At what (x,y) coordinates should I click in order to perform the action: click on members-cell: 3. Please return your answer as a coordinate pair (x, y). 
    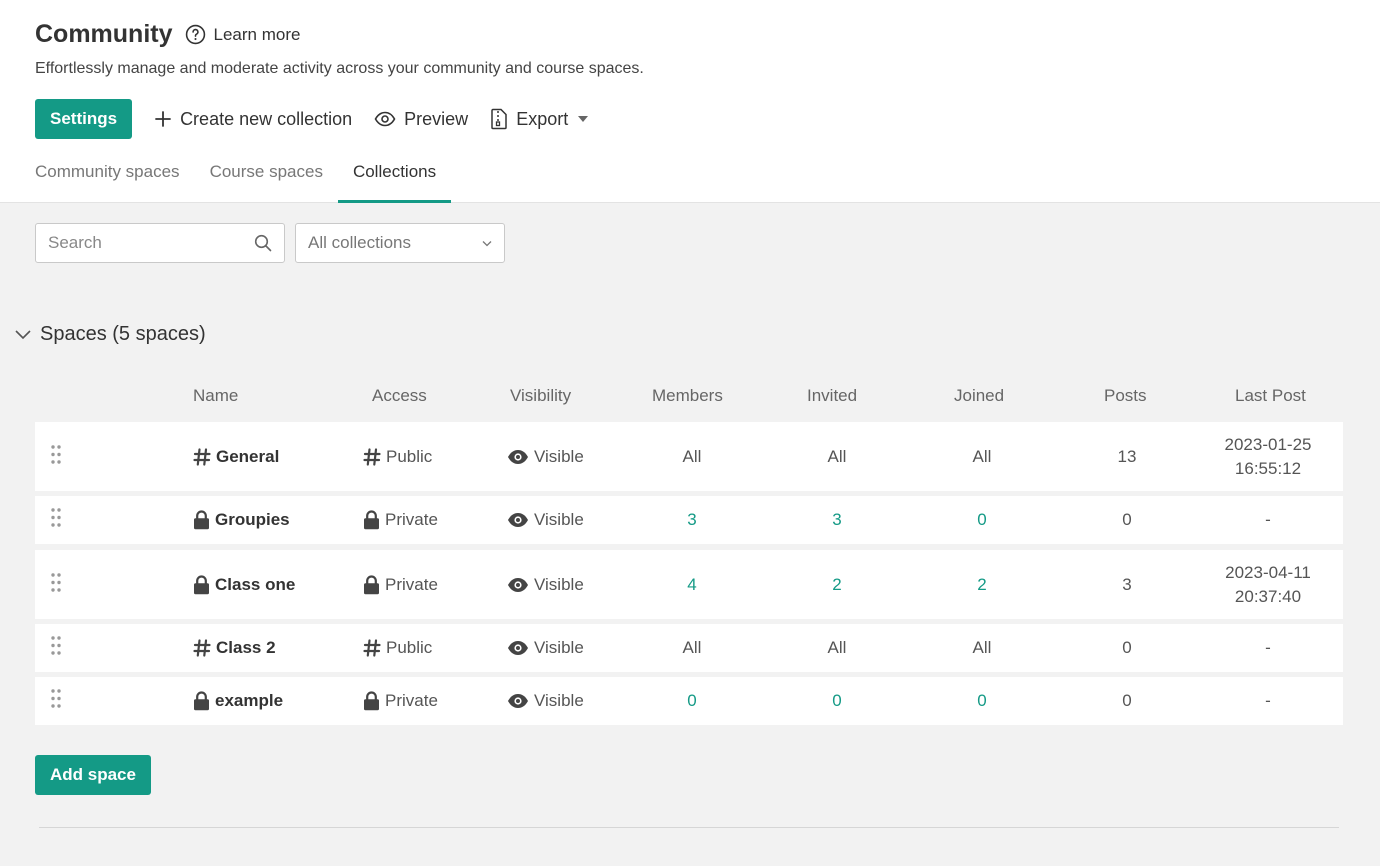
    Looking at the image, I should click on (692, 520).